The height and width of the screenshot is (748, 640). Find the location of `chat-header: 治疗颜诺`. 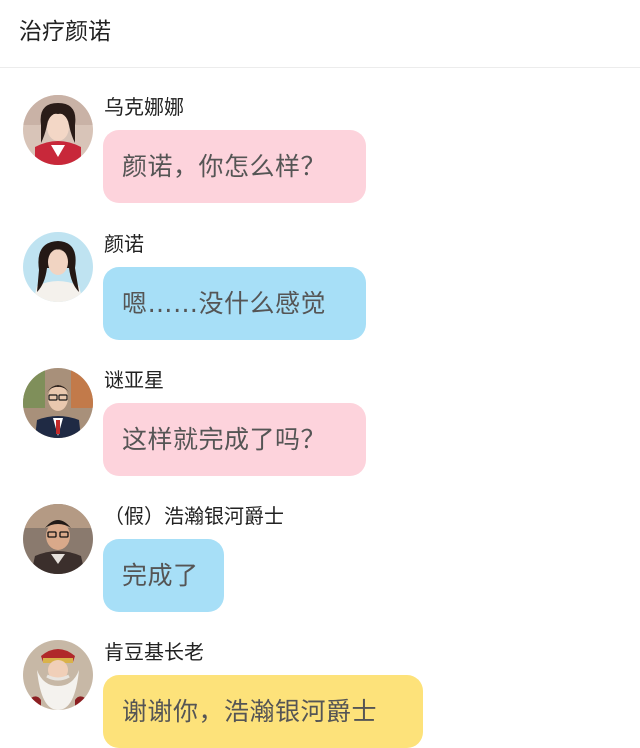

chat-header: 治疗颜诺 is located at coordinates (320, 34).